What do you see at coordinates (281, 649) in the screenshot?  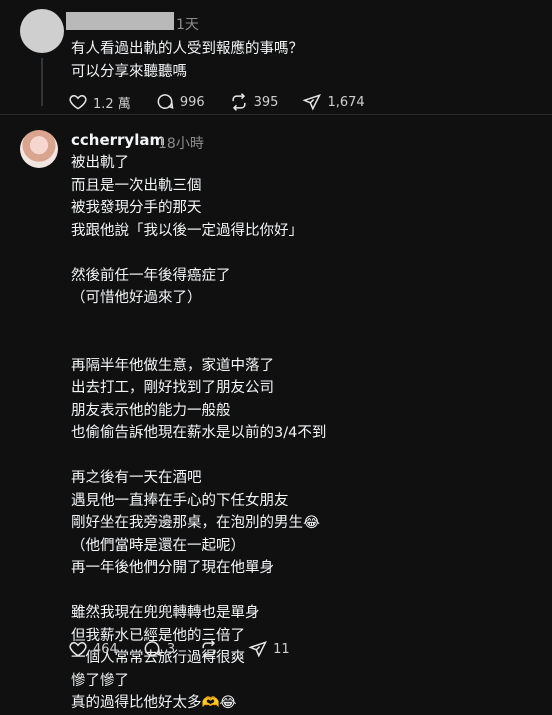 I see `share-count: 11` at bounding box center [281, 649].